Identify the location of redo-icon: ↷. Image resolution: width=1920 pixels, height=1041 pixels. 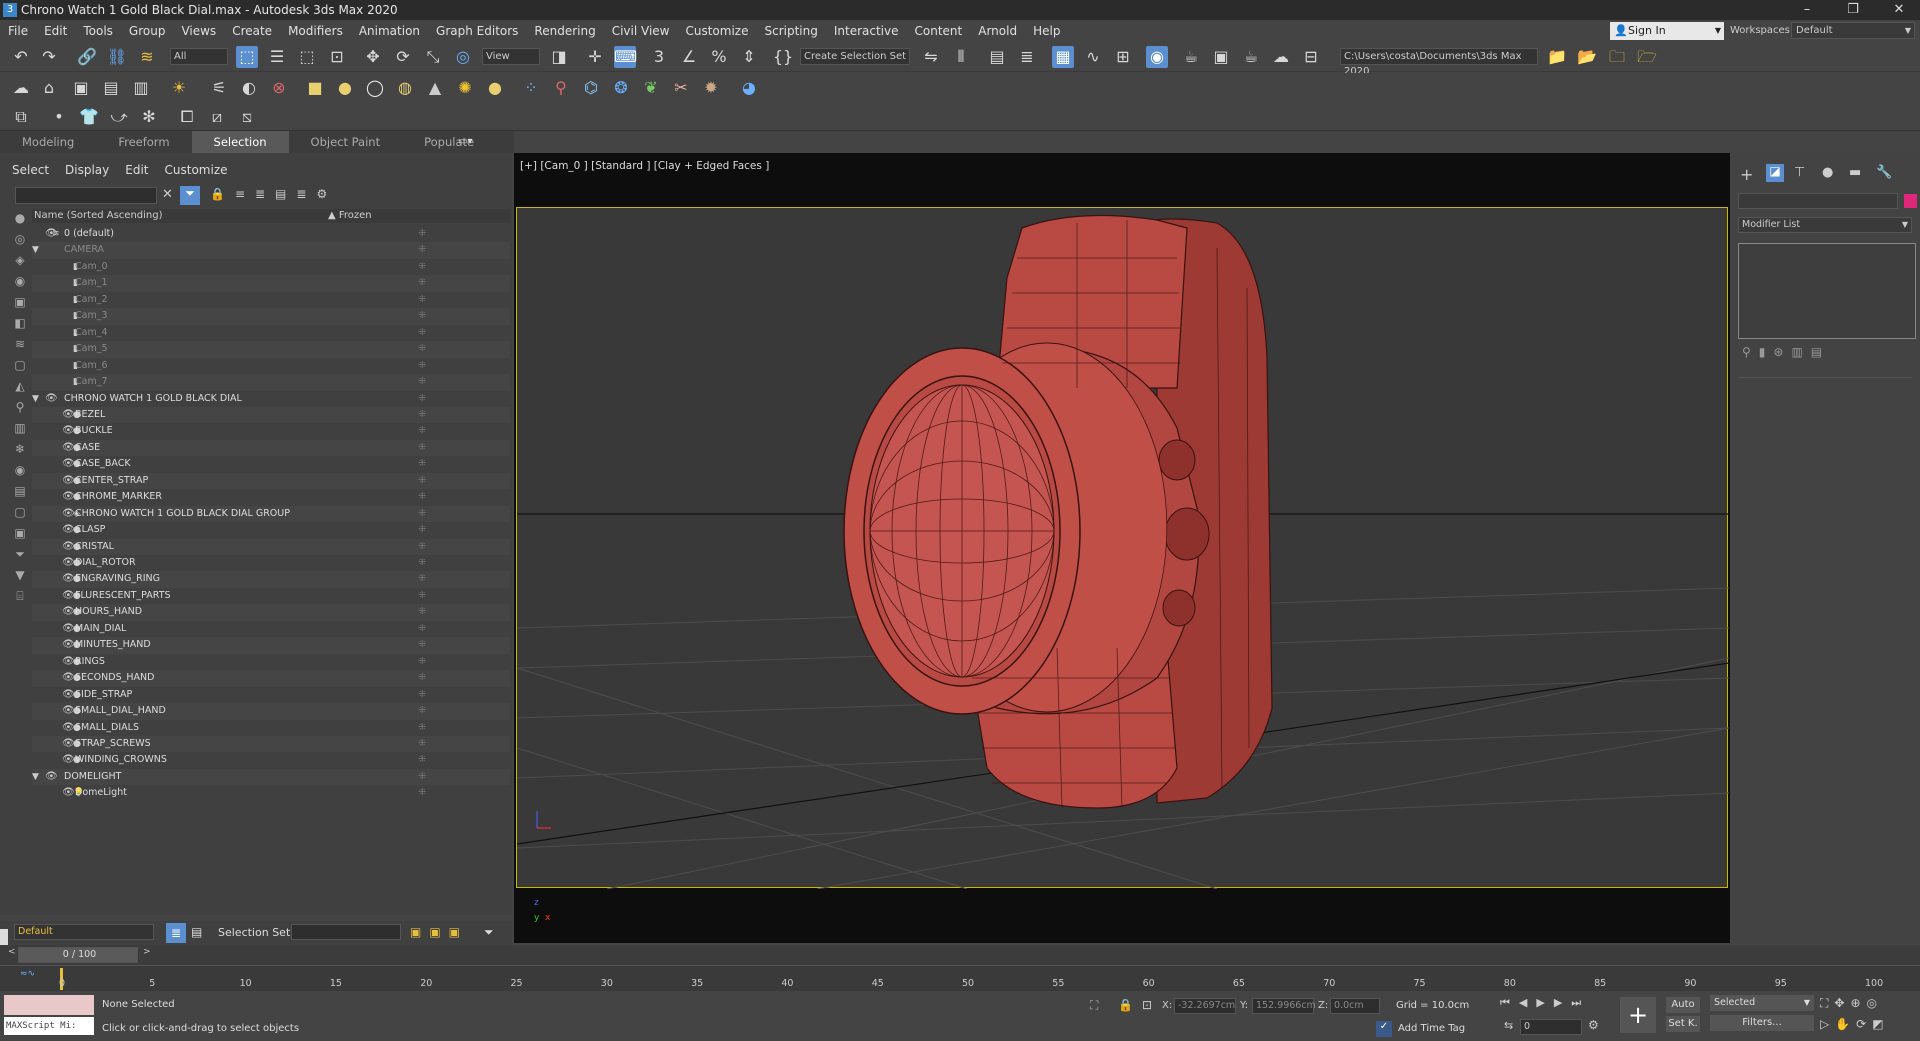
(49, 57).